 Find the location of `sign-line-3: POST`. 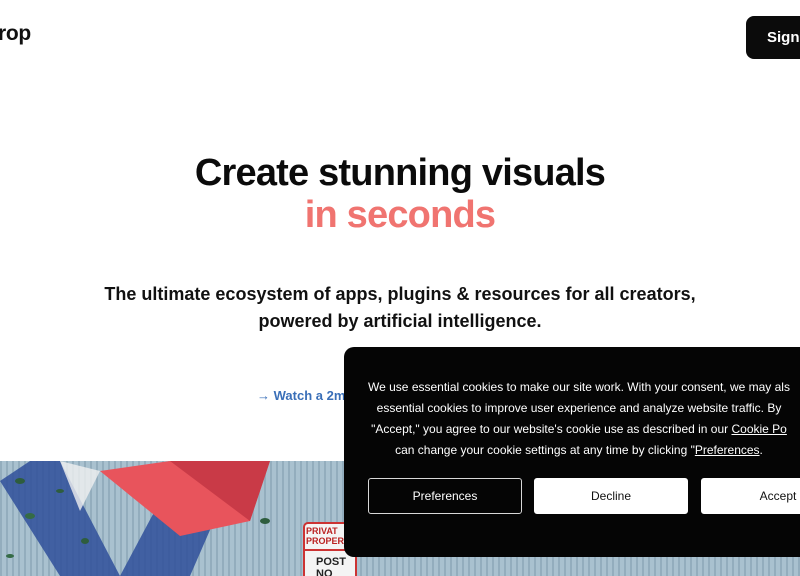

sign-line-3: POST is located at coordinates (331, 562).